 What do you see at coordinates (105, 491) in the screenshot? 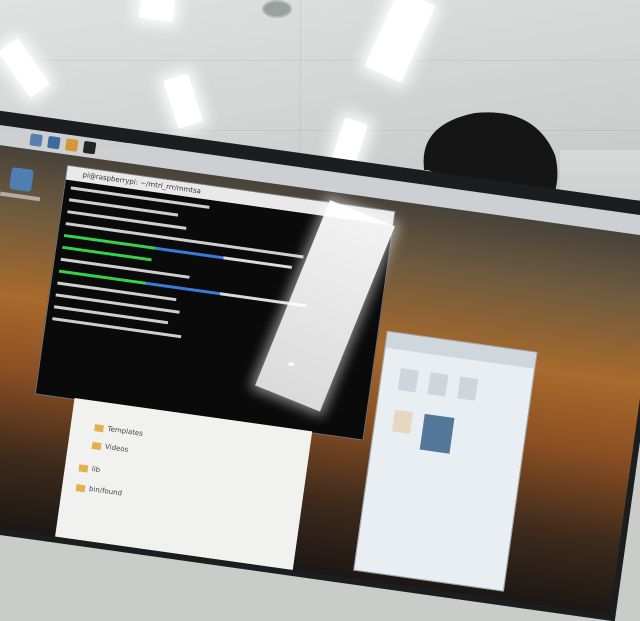
I see `sidebar-item-label: bin/found` at bounding box center [105, 491].